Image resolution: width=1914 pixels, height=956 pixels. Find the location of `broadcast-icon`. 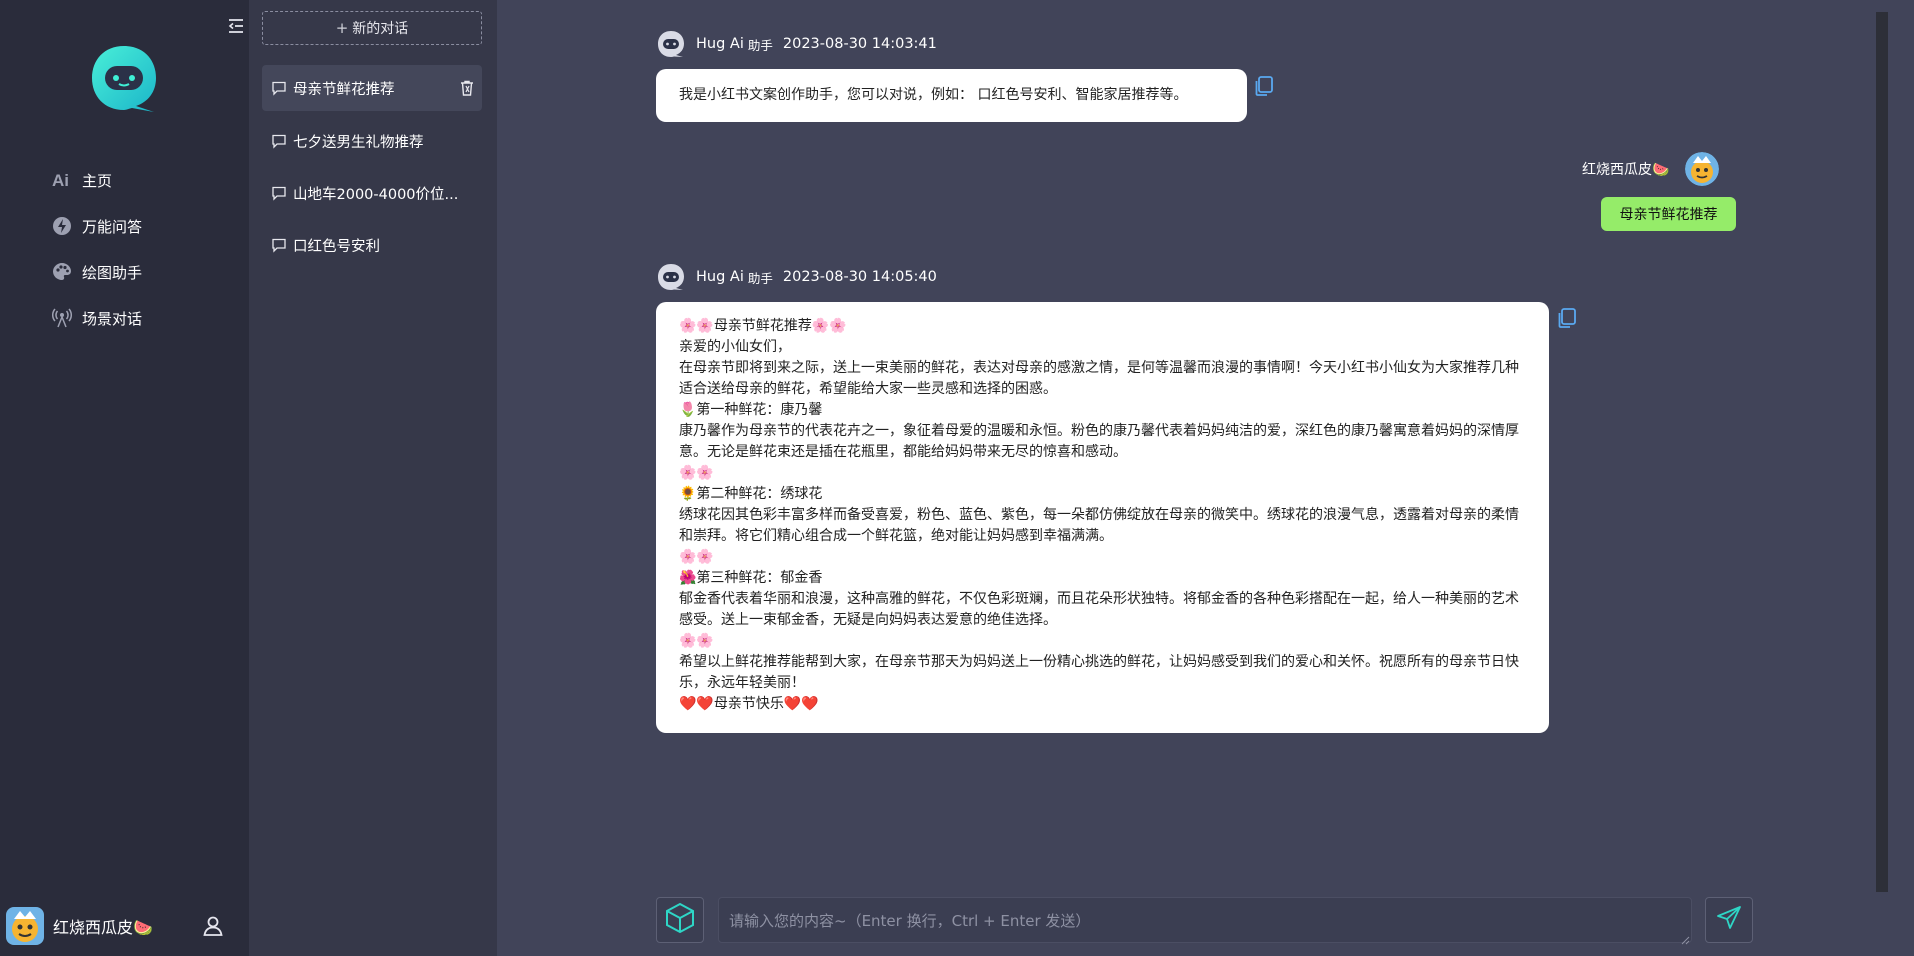

broadcast-icon is located at coordinates (62, 318).